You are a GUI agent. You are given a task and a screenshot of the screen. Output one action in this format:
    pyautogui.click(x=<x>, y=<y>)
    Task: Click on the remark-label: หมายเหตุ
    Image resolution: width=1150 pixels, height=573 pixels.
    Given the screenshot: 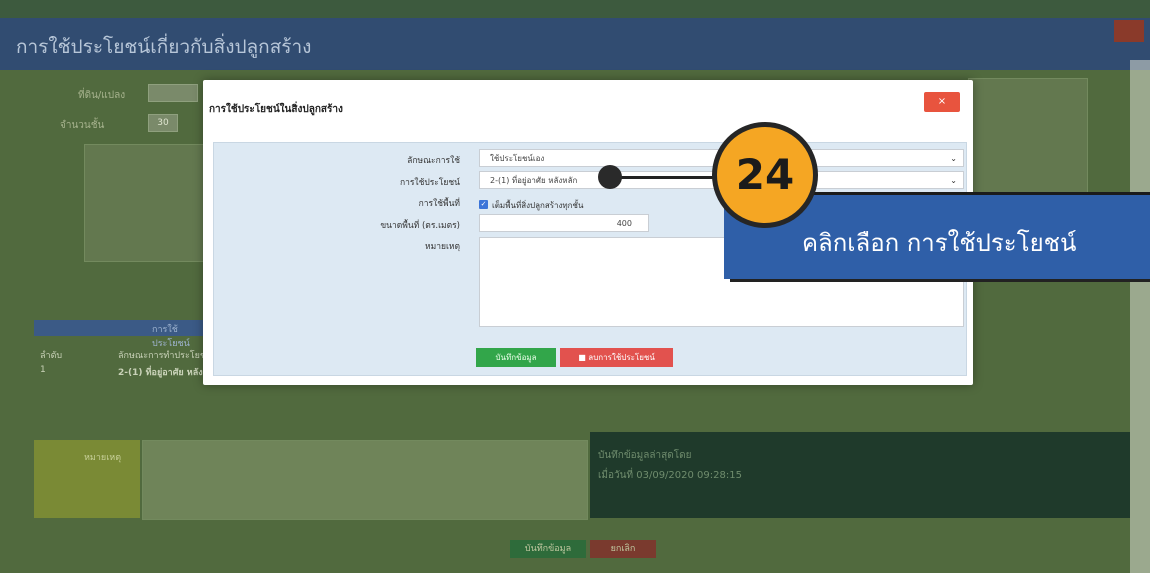 What is the action you would take?
    pyautogui.click(x=442, y=247)
    